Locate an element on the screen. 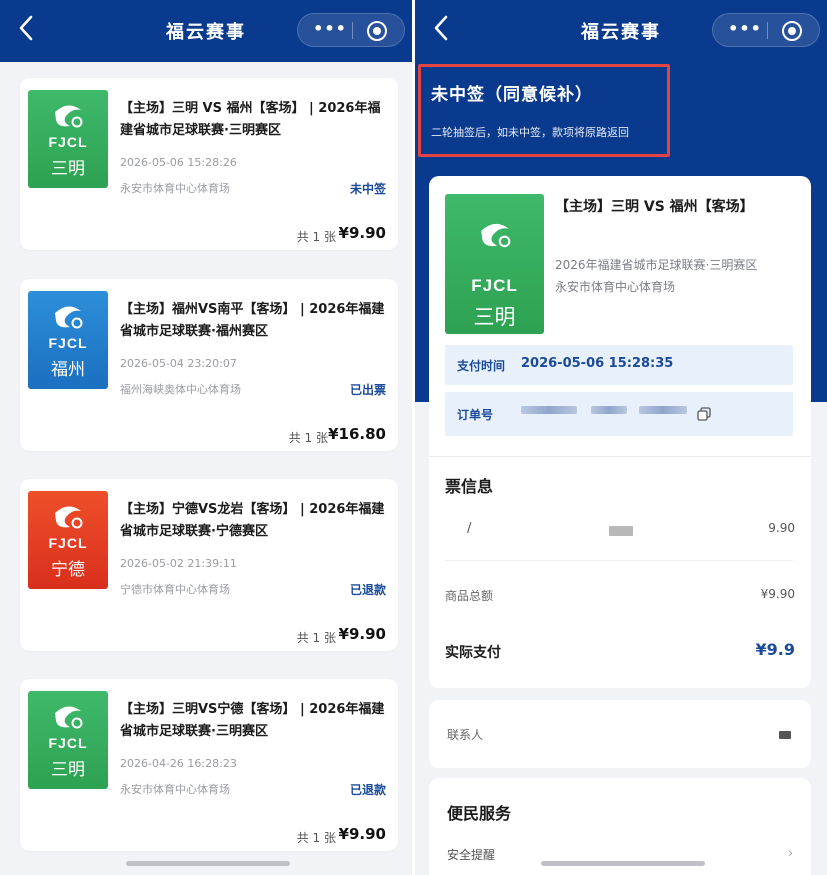 The width and height of the screenshot is (827, 875). team-logo: FJCL 福州 is located at coordinates (68, 340).